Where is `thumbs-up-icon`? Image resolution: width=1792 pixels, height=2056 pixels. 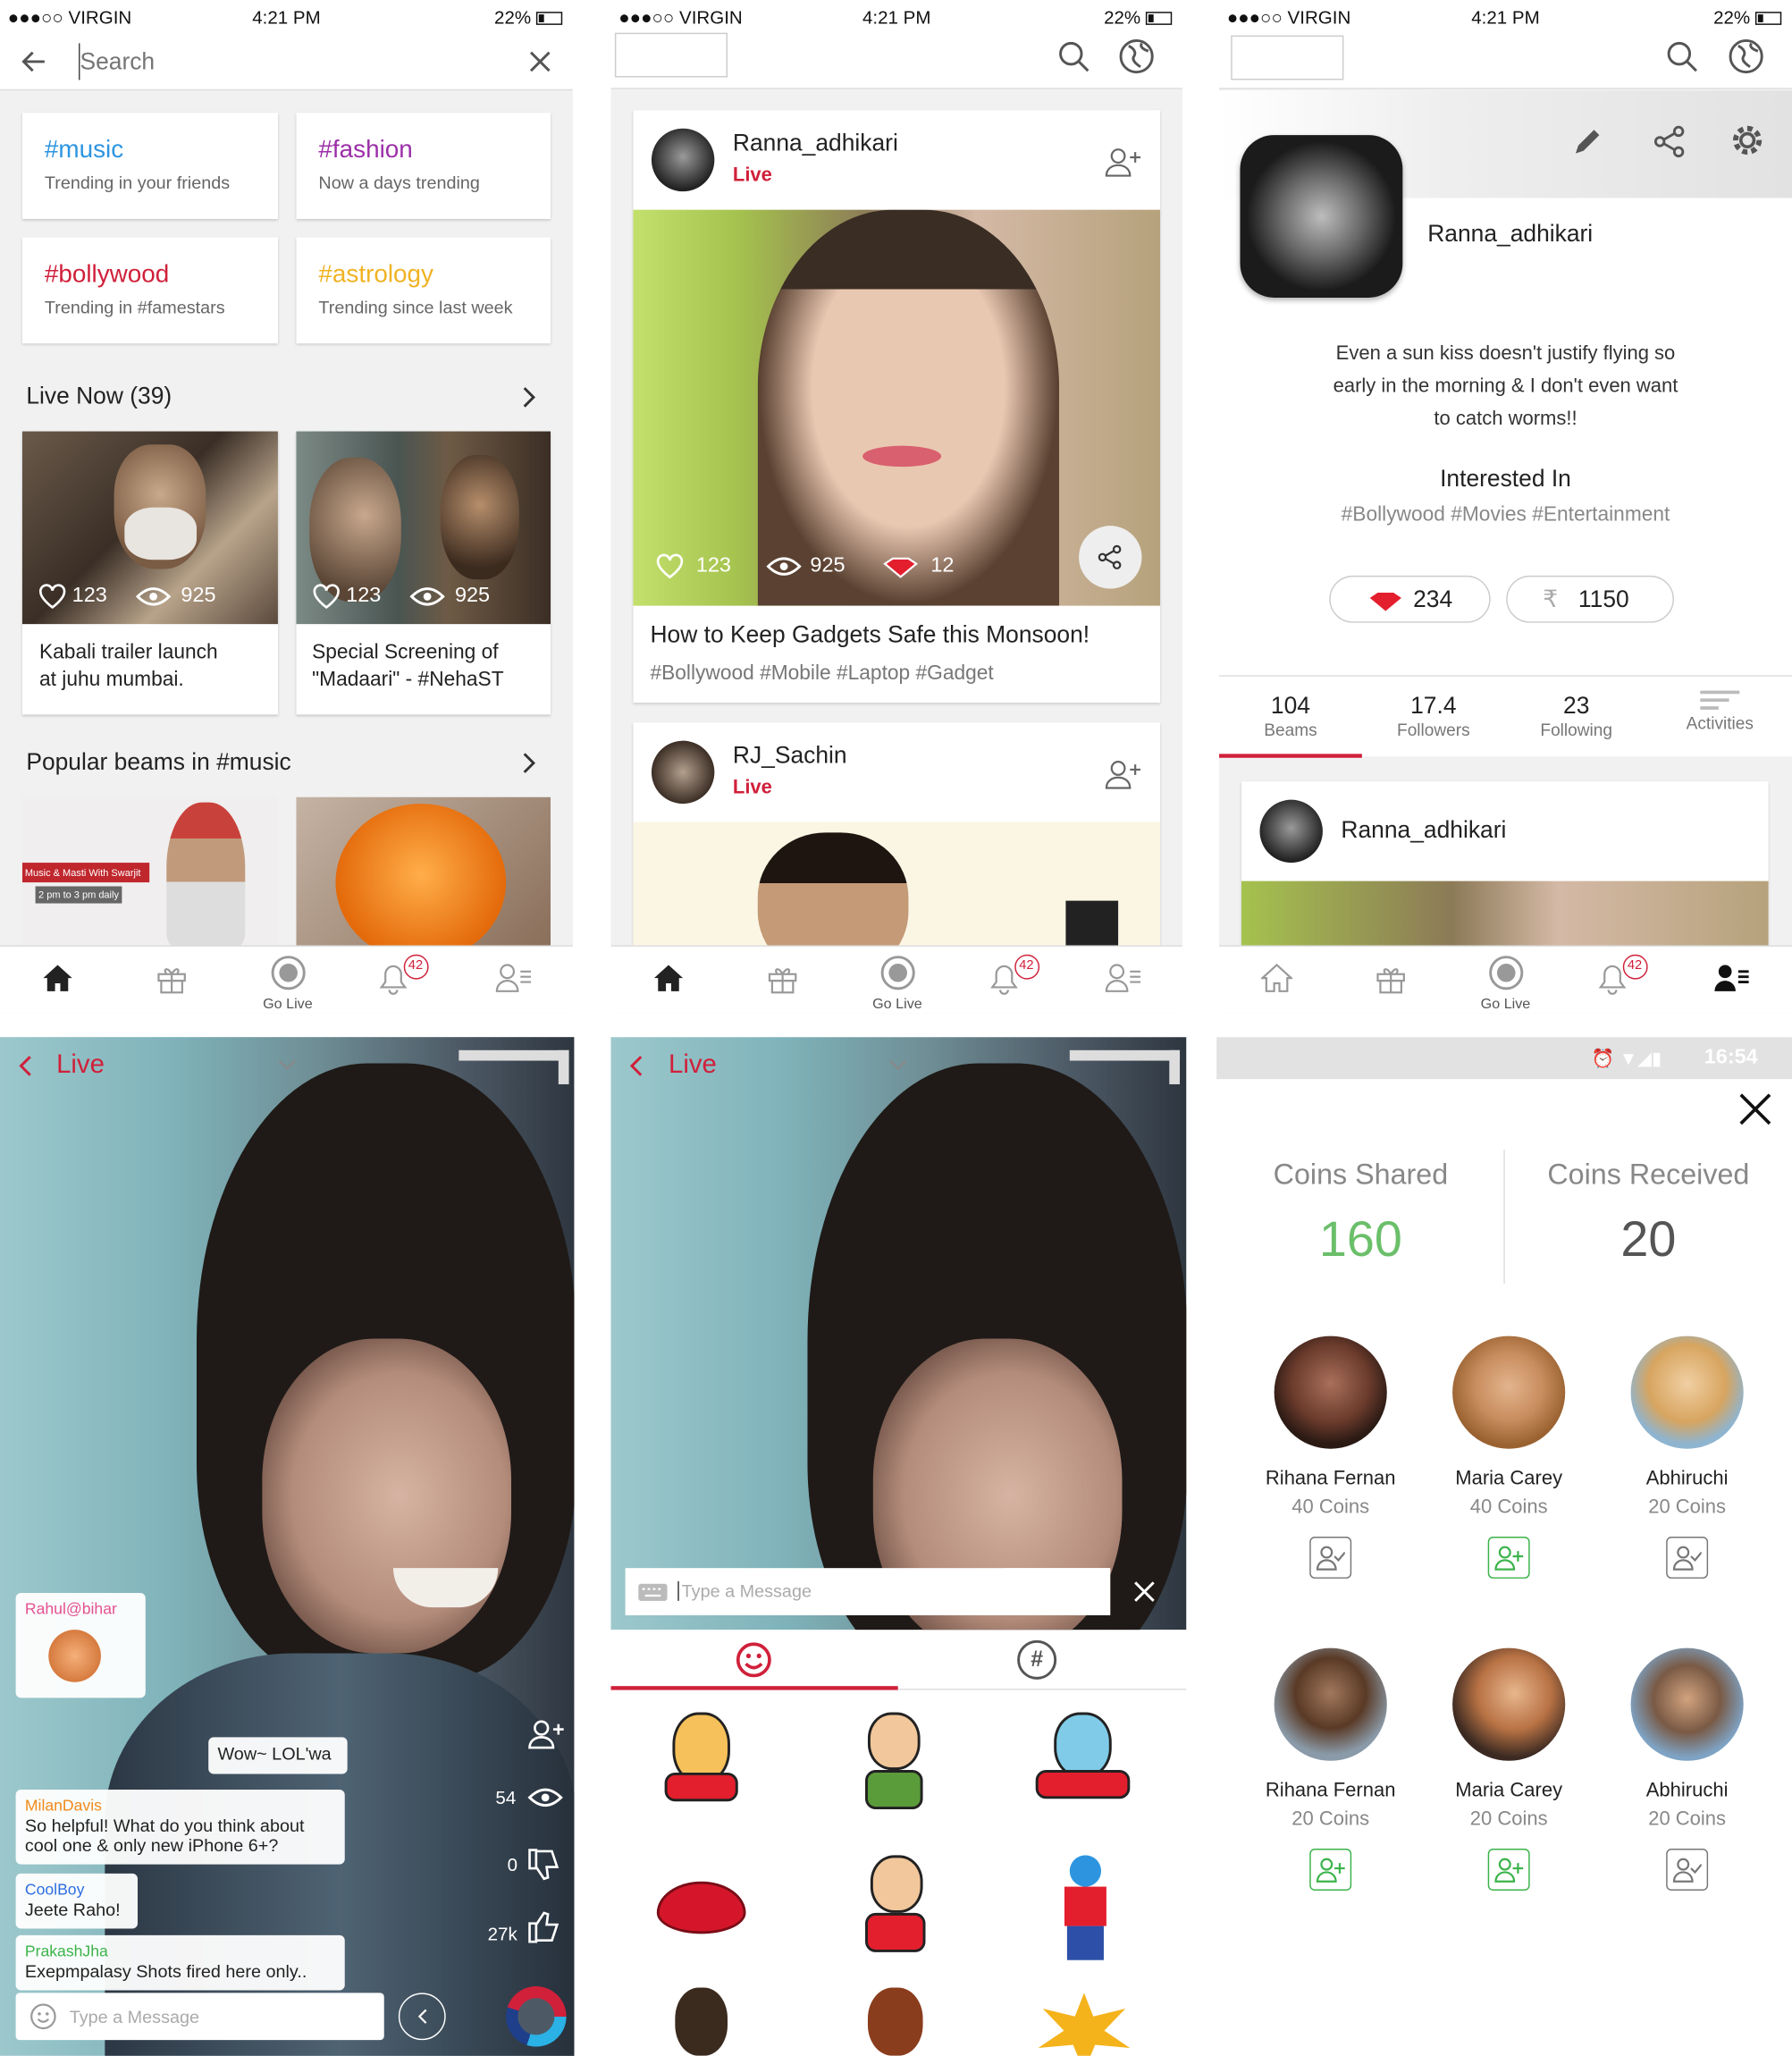
thumbs-up-icon is located at coordinates (545, 1927).